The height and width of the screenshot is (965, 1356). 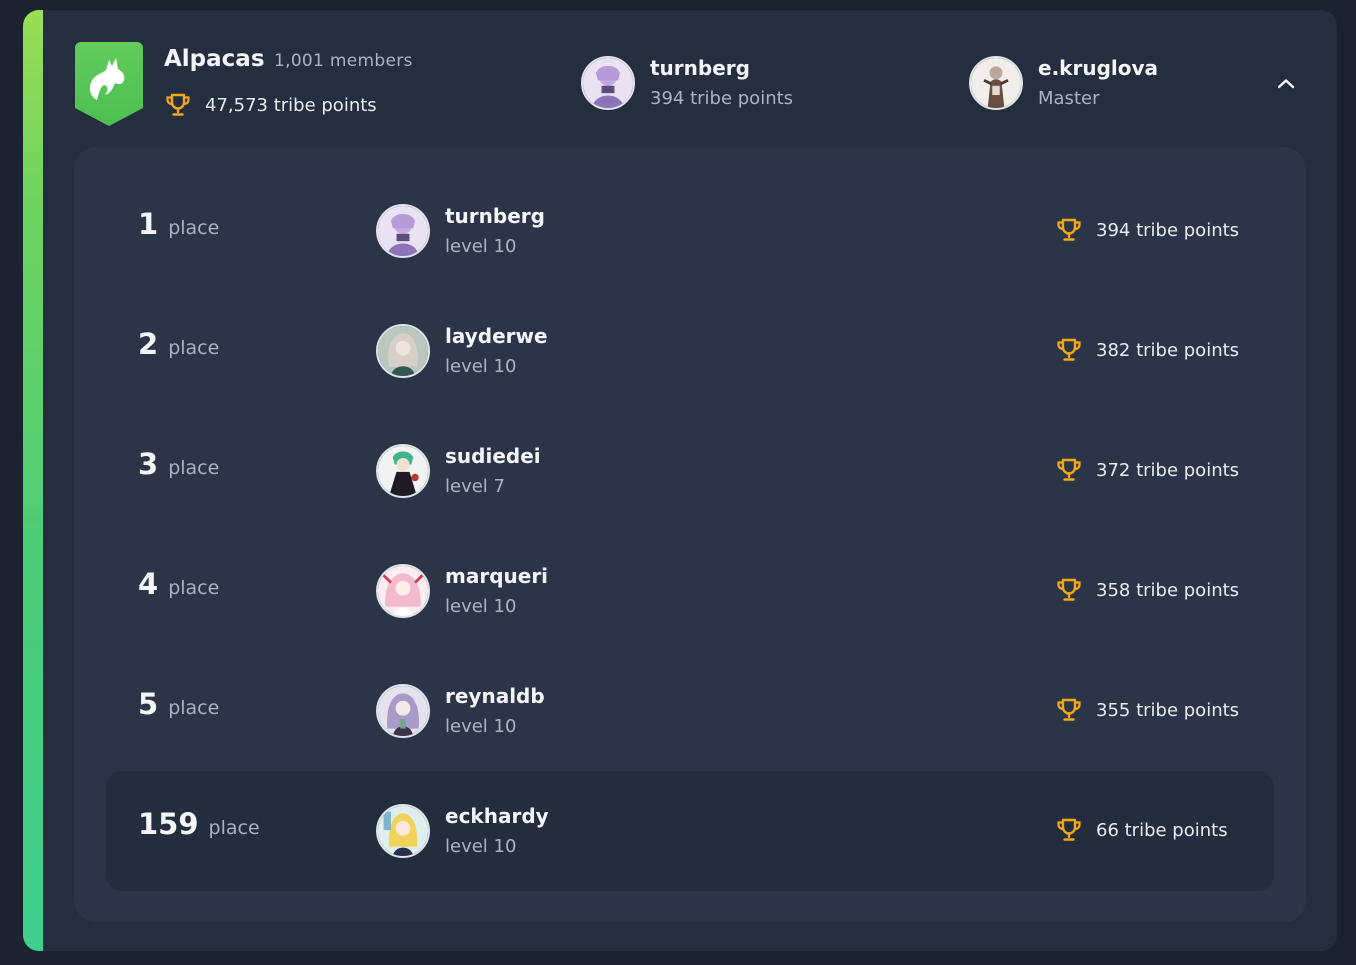 I want to click on points-label: 66 tribe points, so click(x=1162, y=830).